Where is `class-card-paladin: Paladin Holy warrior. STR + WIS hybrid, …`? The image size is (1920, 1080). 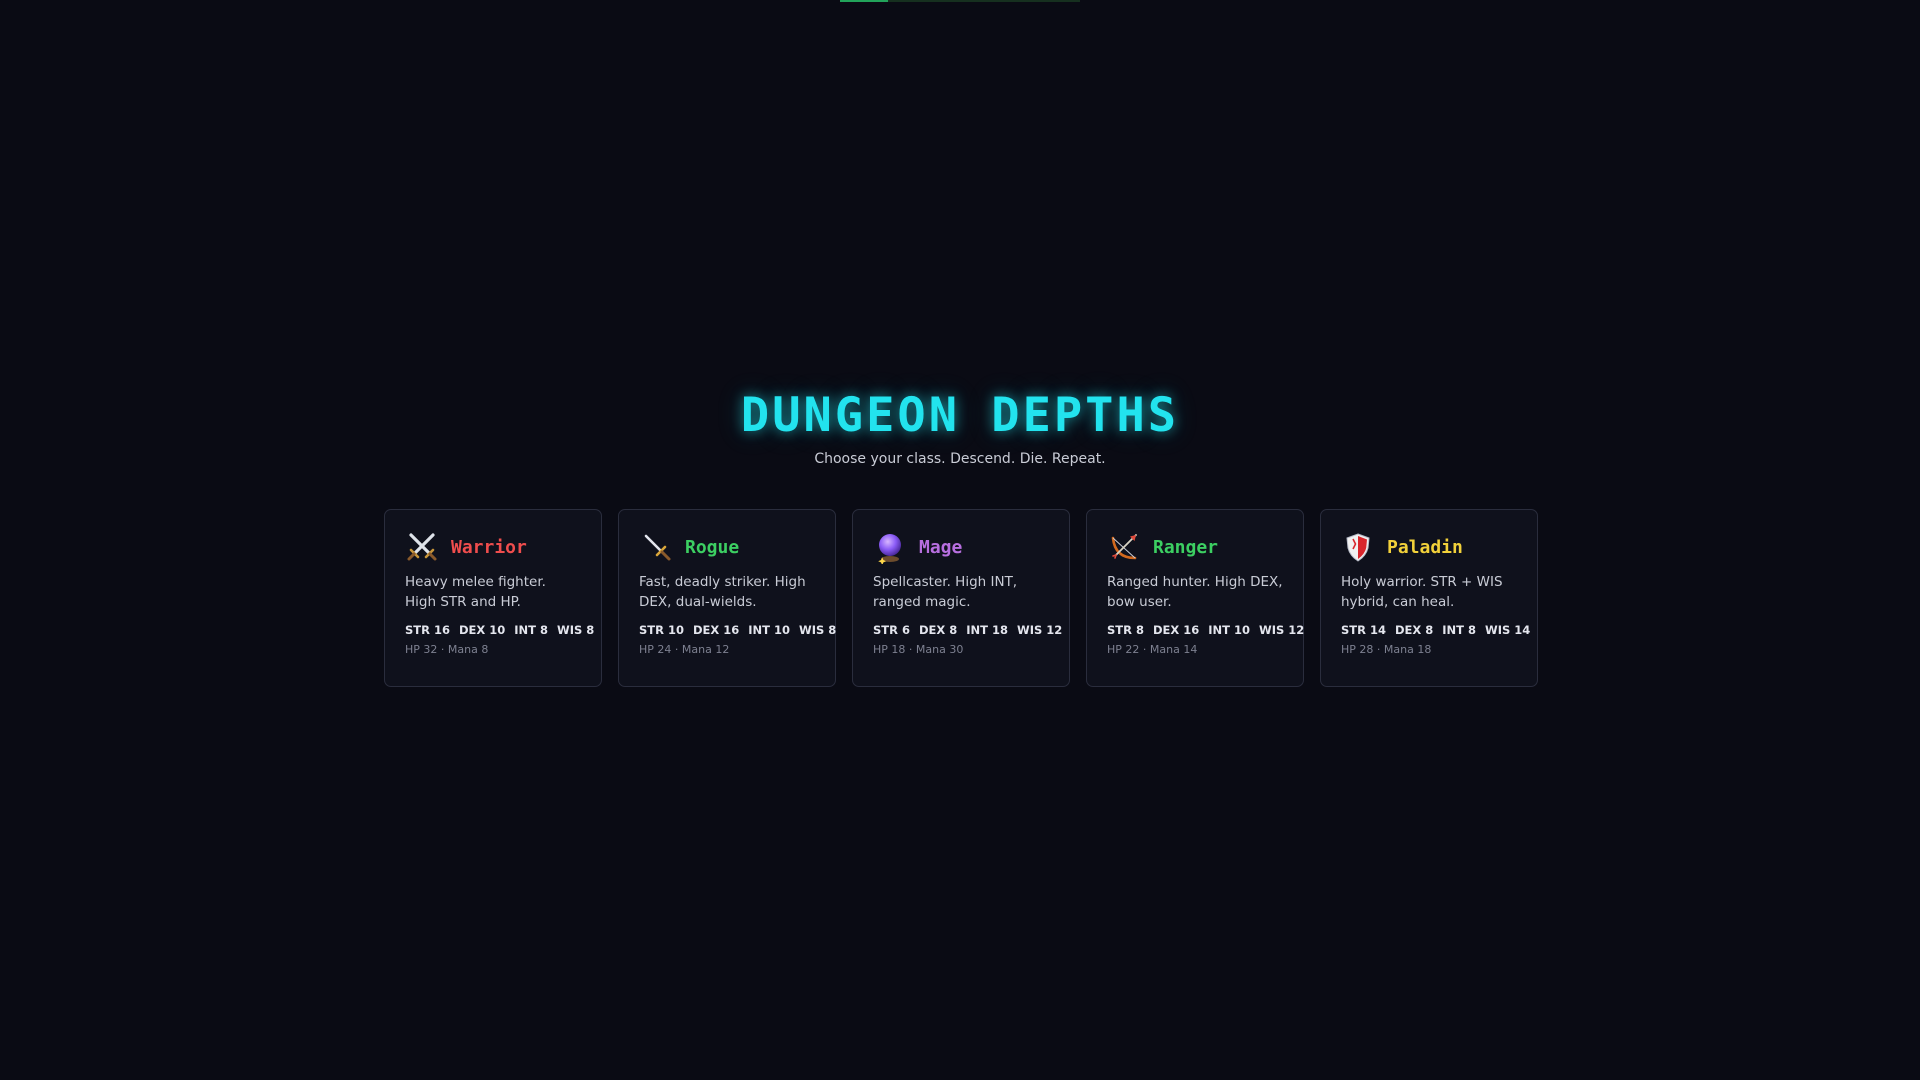 class-card-paladin: Paladin Holy warrior. STR + WIS hybrid, … is located at coordinates (1429, 598).